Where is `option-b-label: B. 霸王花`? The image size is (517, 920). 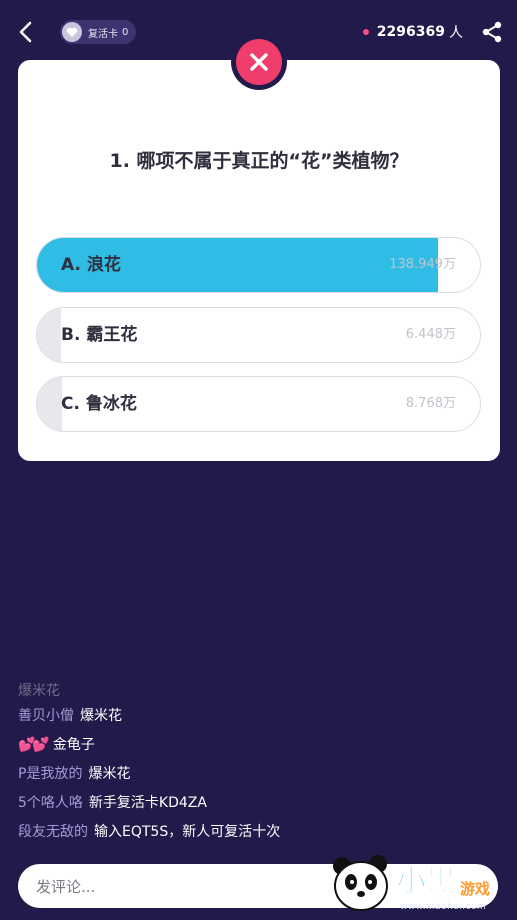 option-b-label: B. 霸王花 is located at coordinates (99, 335).